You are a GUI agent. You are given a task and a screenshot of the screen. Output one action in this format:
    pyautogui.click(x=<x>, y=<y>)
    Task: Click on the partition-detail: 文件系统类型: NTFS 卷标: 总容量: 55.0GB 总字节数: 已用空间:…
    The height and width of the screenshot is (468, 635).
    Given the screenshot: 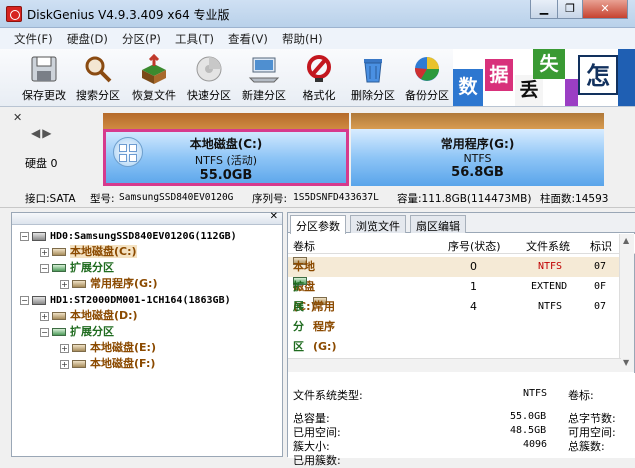 What is the action you would take?
    pyautogui.click(x=461, y=420)
    